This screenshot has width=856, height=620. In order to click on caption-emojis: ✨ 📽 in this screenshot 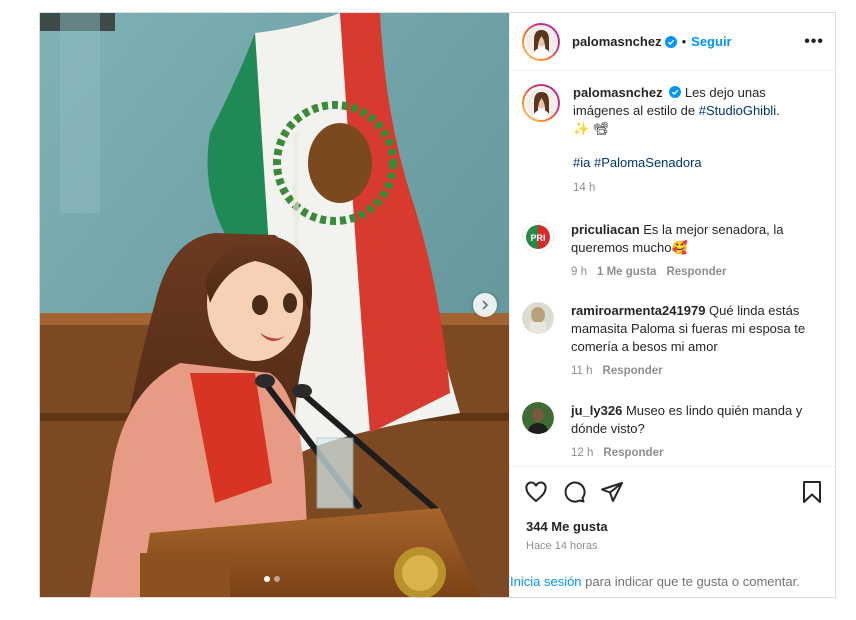, I will do `click(591, 128)`.